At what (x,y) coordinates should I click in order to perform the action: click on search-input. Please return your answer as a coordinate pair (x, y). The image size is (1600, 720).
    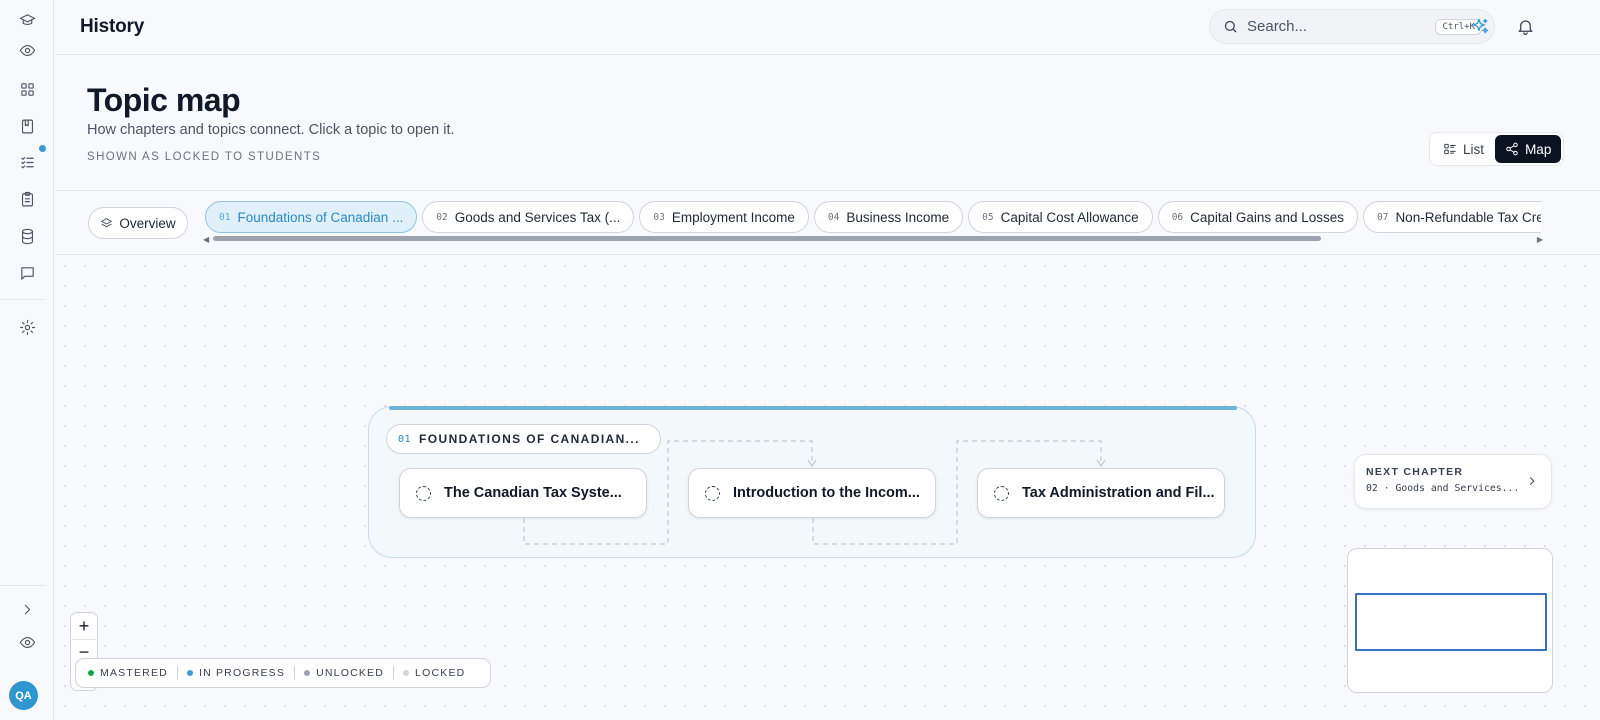
    Looking at the image, I should click on (1327, 26).